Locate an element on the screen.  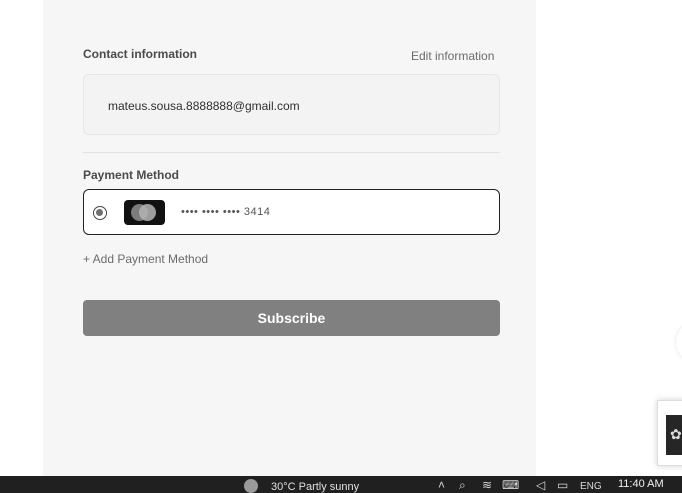
email-field: mateus.sousa.8888888@gmail.com is located at coordinates (291, 104).